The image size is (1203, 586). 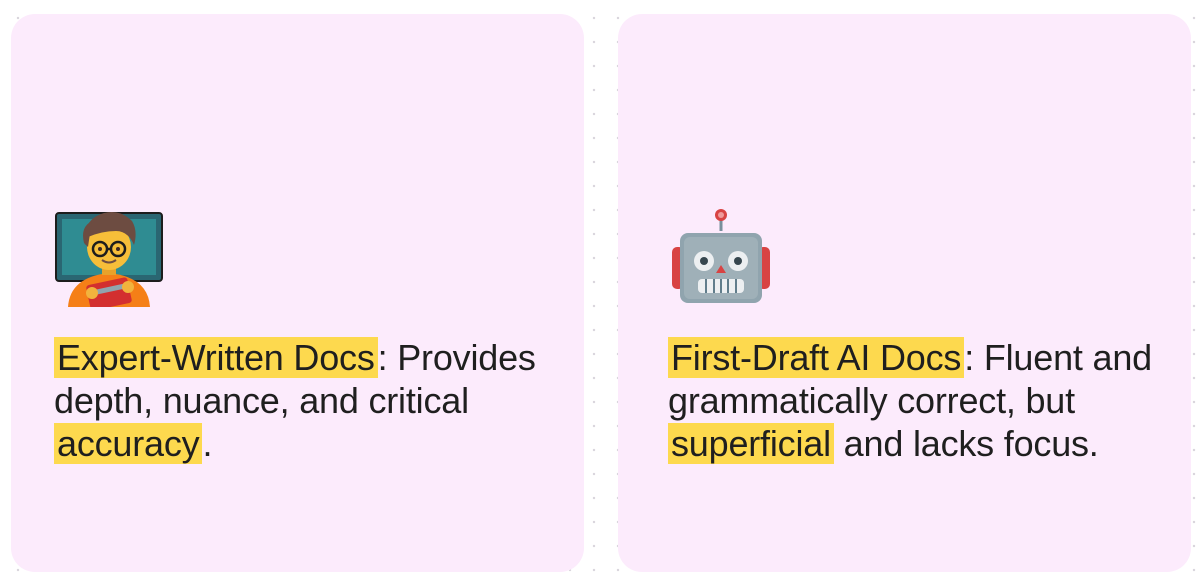 I want to click on teacher-emoji-icon, so click(x=109, y=259).